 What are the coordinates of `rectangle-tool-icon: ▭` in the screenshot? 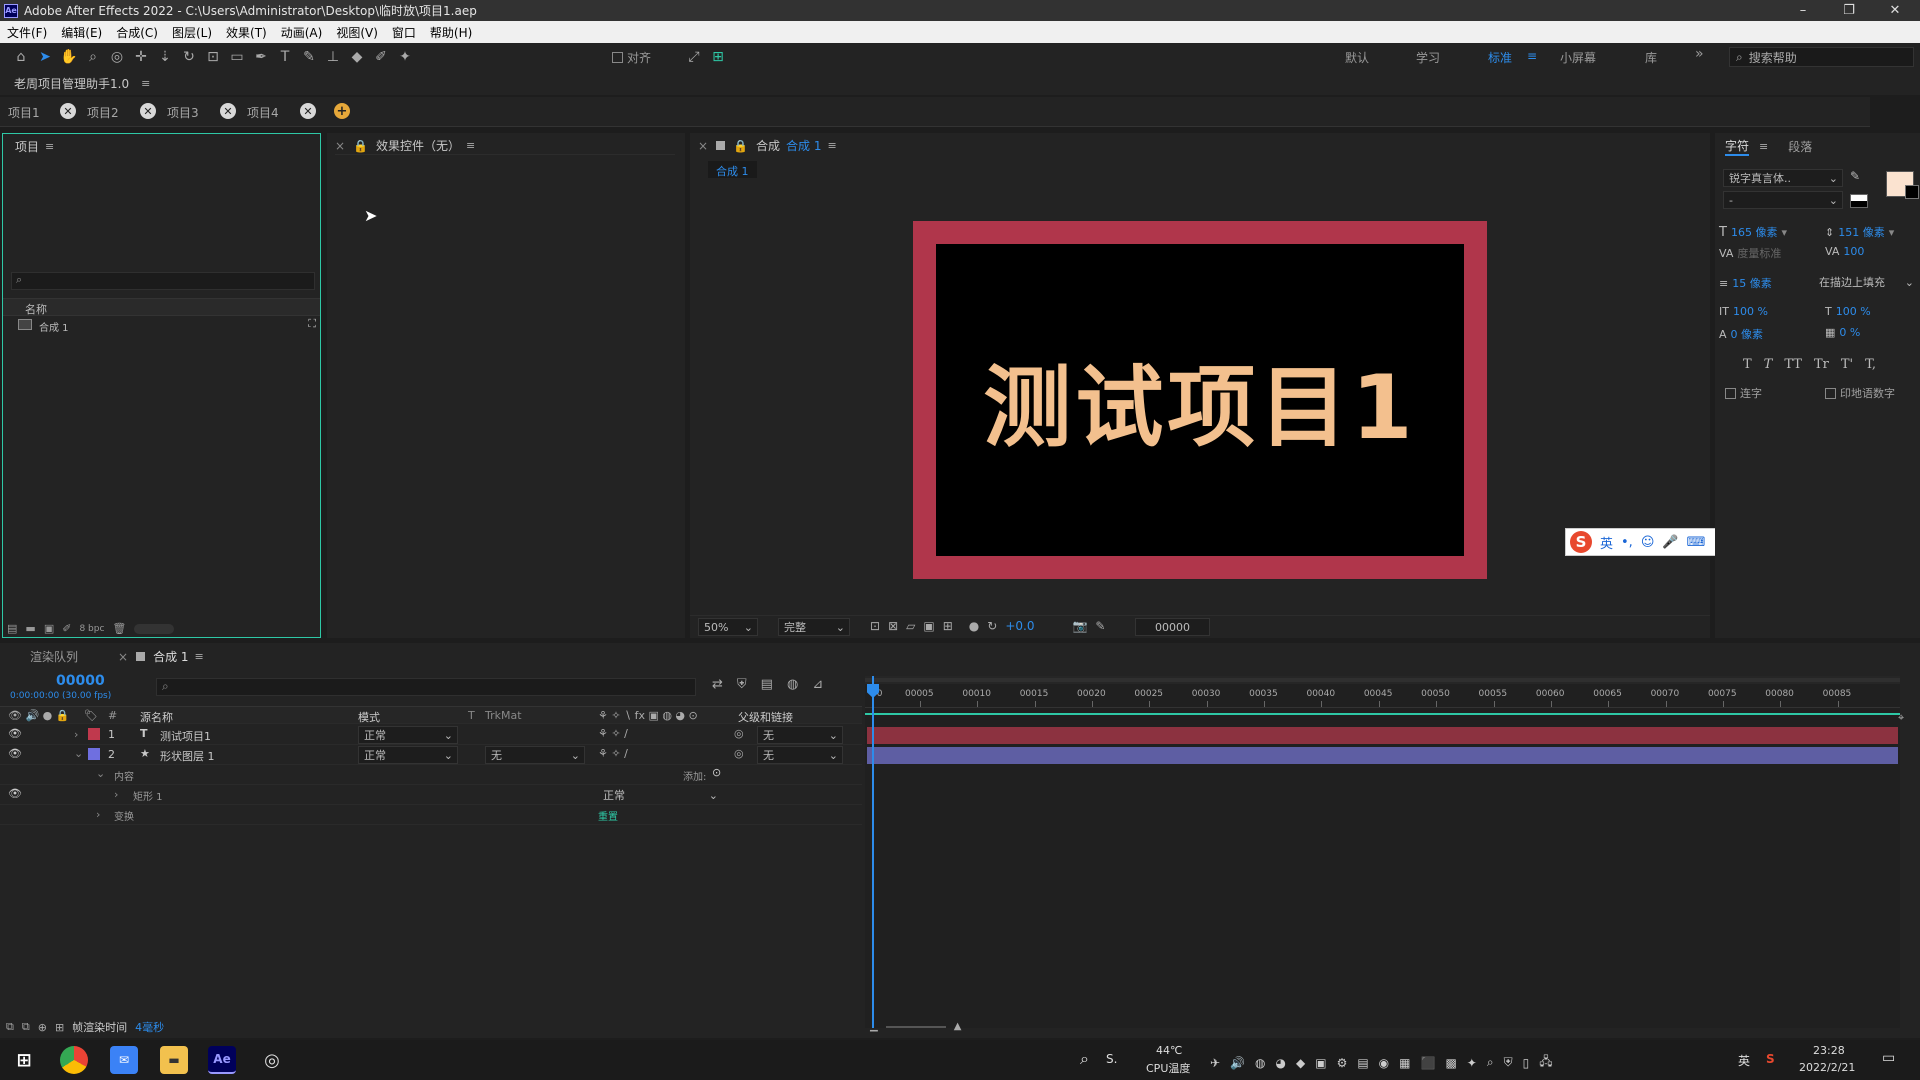 It's located at (237, 57).